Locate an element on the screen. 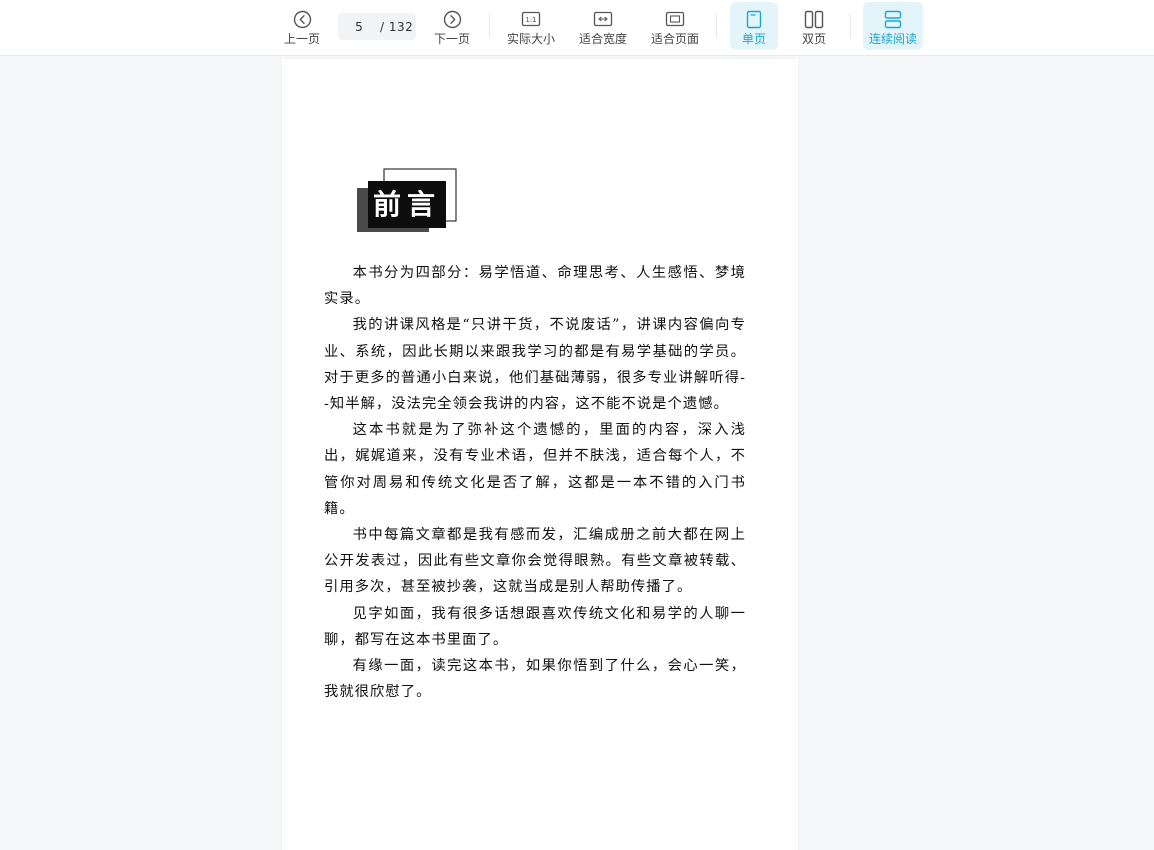 The width and height of the screenshot is (1154, 850). next-page-label: 下一页 is located at coordinates (451, 39).